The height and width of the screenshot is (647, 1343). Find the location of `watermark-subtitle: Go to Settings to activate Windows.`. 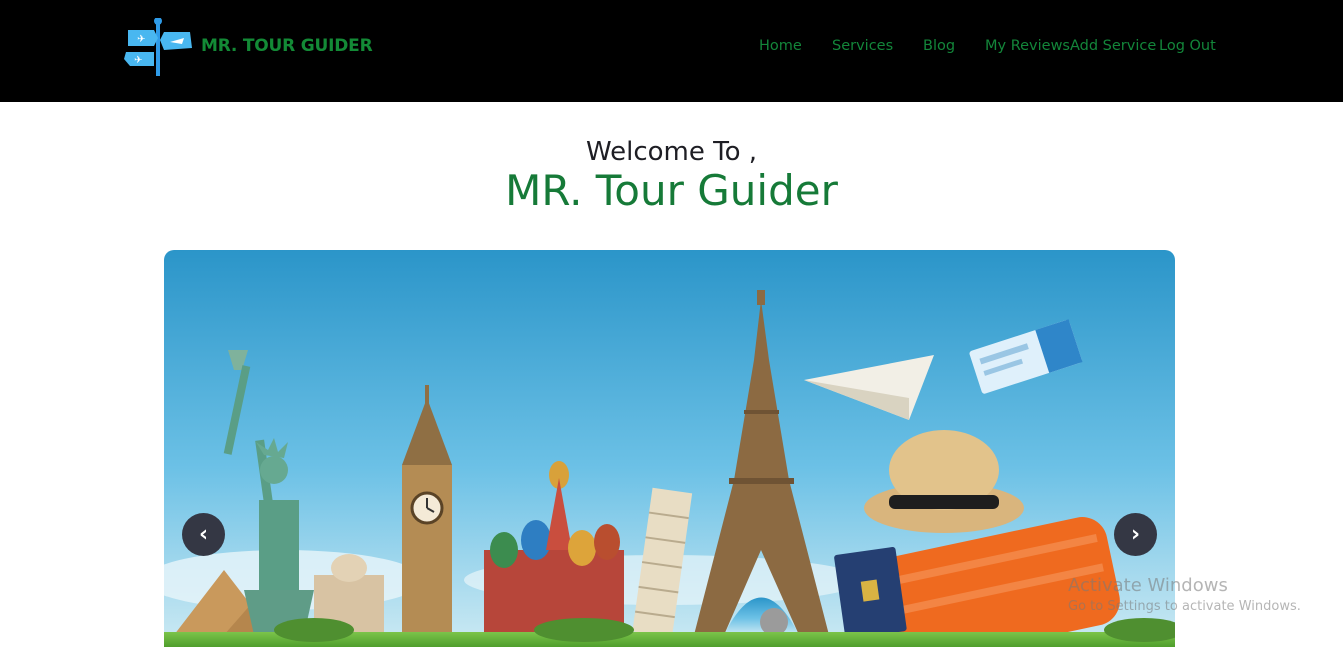

watermark-subtitle: Go to Settings to activate Windows. is located at coordinates (1184, 606).